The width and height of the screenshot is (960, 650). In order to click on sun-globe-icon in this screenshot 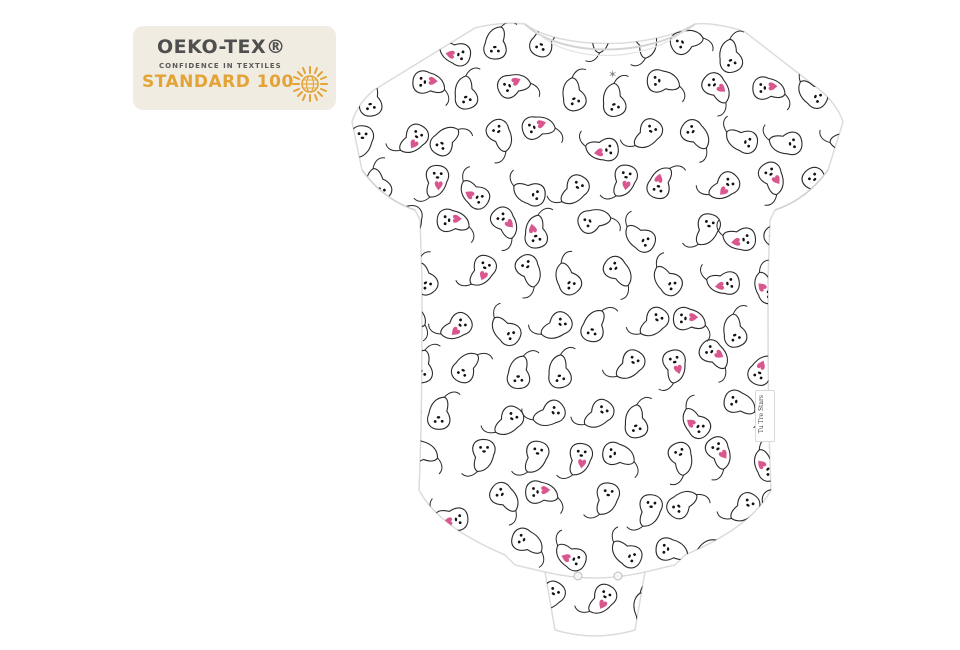, I will do `click(310, 84)`.